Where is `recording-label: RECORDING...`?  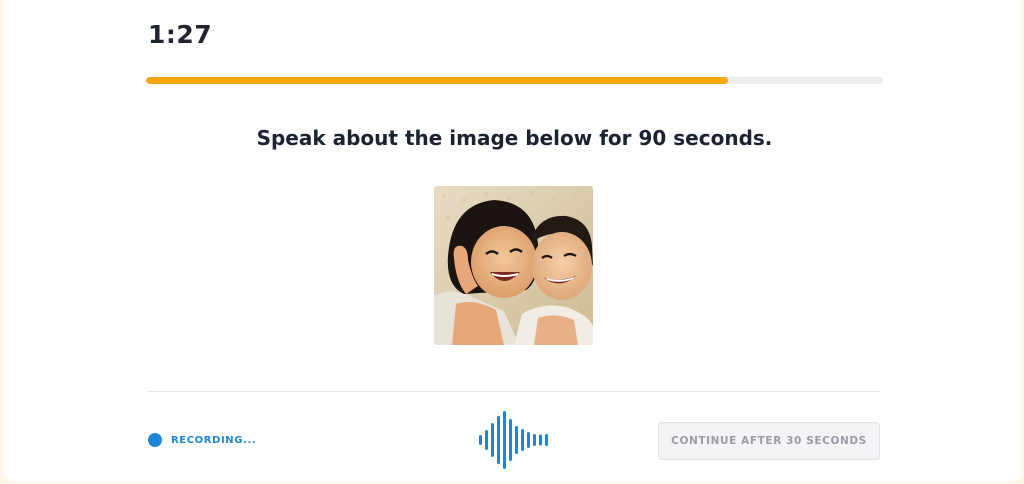 recording-label: RECORDING... is located at coordinates (214, 440).